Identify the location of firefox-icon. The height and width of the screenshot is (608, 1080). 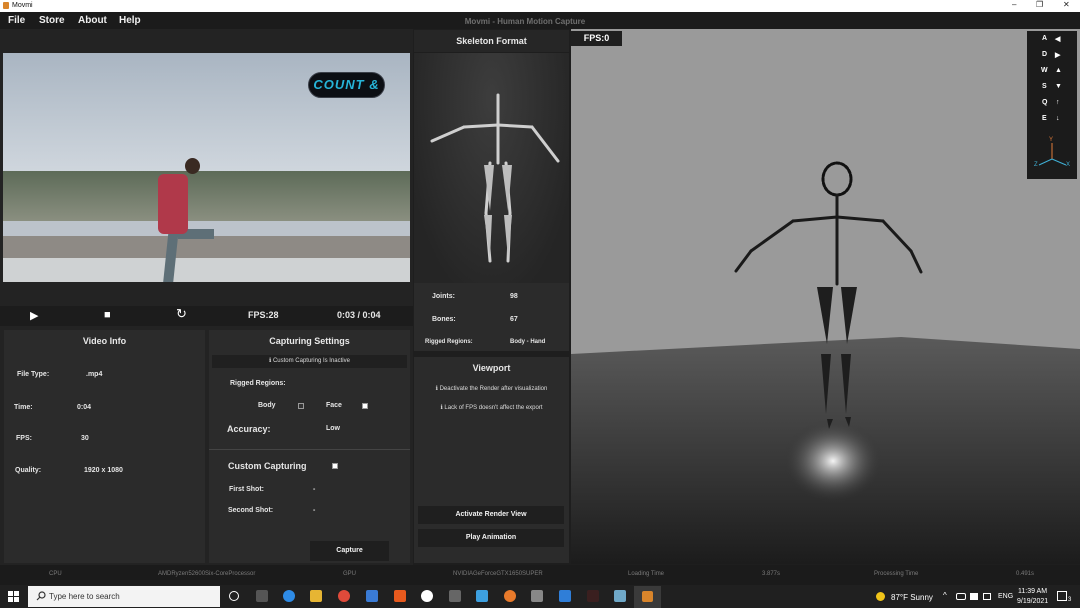
(510, 596).